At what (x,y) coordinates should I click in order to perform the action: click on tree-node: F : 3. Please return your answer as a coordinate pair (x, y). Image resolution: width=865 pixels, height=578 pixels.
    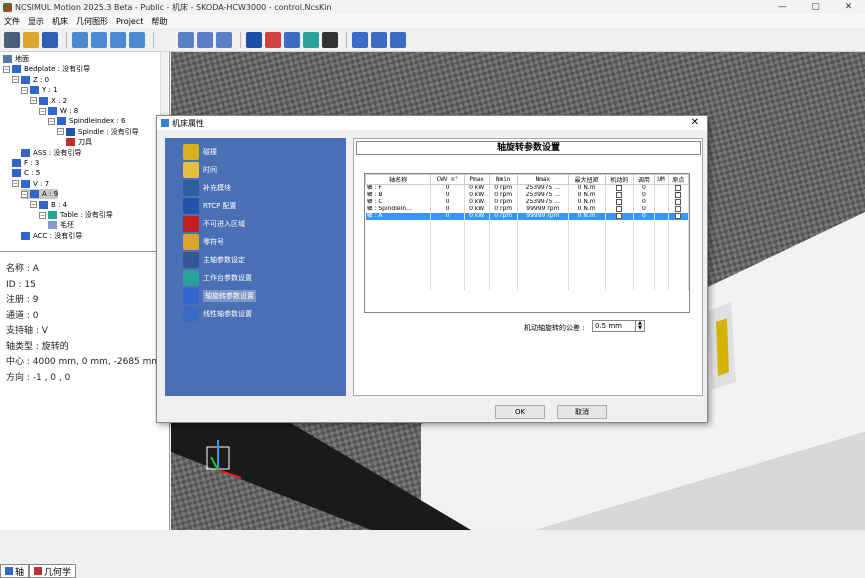
    Looking at the image, I should click on (25, 163).